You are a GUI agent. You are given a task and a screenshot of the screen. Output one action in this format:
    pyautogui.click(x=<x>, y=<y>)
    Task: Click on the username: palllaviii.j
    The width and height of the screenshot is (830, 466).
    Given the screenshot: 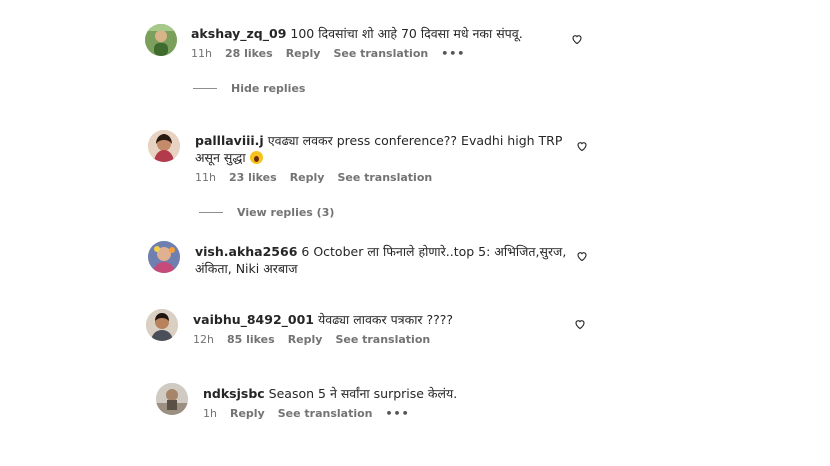 What is the action you would take?
    pyautogui.click(x=229, y=140)
    